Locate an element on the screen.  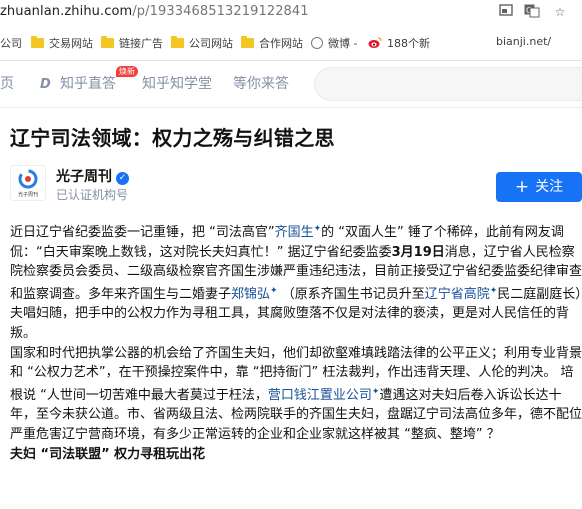
bookmark-bianji: bianji.net/ is located at coordinates (523, 41).